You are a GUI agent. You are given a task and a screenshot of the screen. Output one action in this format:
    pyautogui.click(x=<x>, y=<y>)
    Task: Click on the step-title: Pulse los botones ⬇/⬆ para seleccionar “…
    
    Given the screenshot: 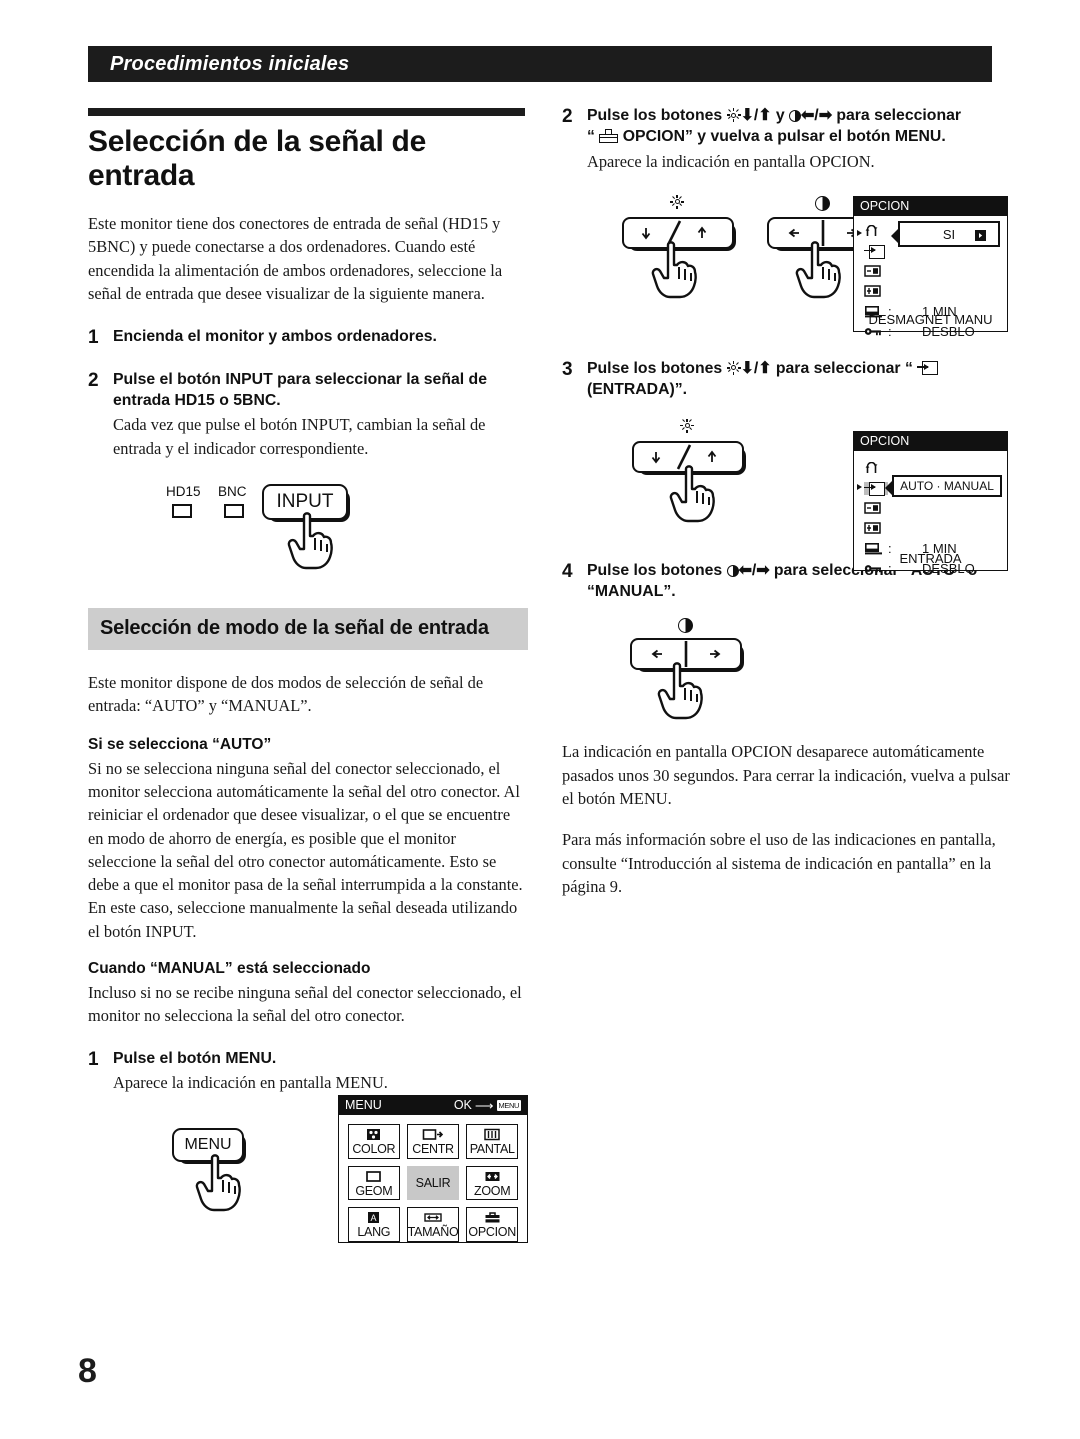 What is the action you would take?
    pyautogui.click(x=799, y=380)
    